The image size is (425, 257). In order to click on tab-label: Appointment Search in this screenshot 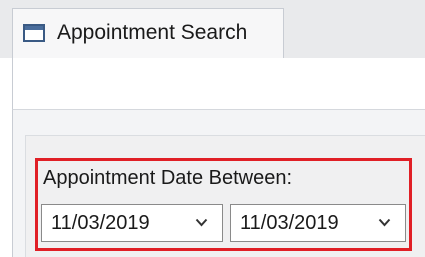, I will do `click(152, 32)`.